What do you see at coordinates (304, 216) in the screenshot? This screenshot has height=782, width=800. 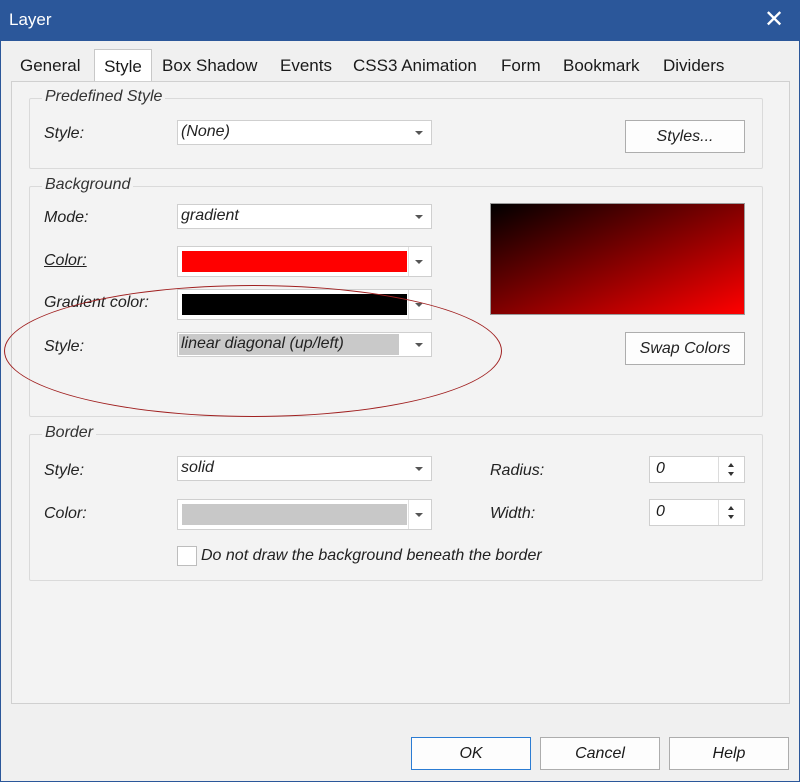 I see `mode-select: gradient` at bounding box center [304, 216].